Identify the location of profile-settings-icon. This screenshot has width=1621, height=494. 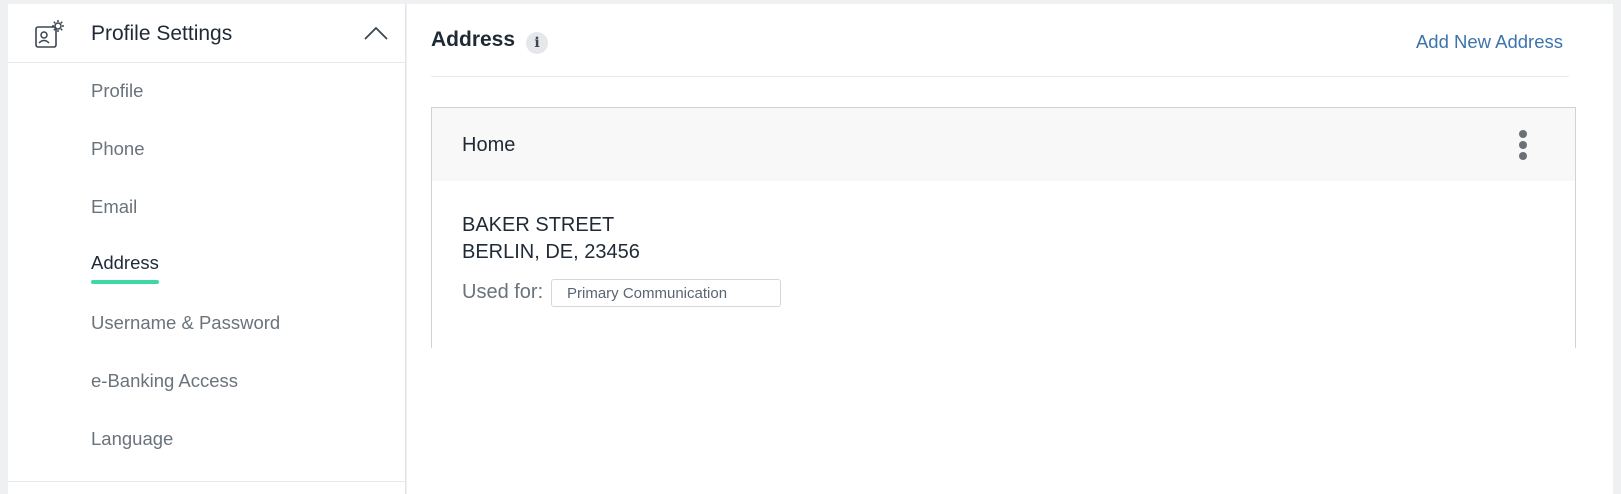
(49, 34).